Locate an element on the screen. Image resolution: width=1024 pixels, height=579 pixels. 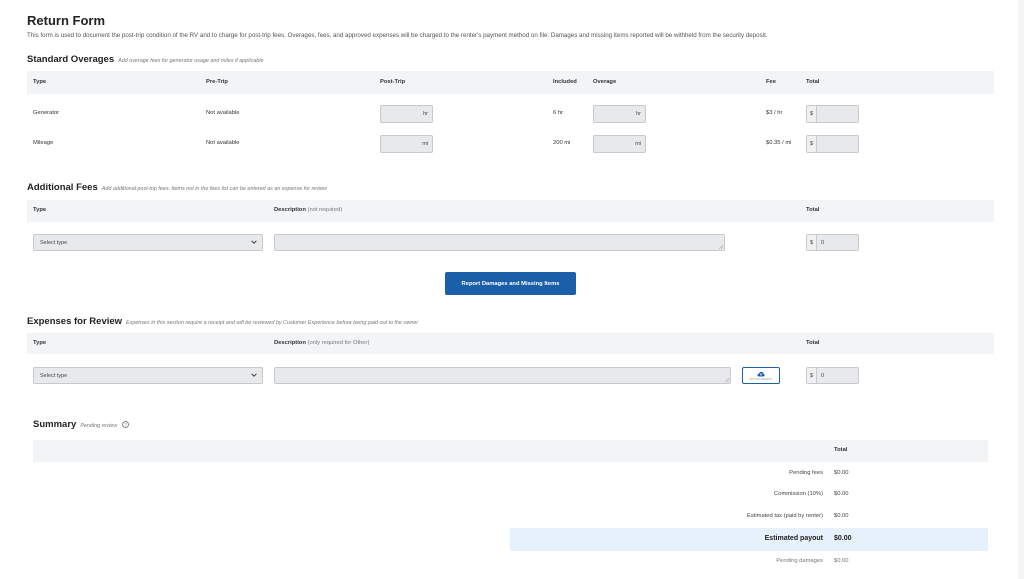
overage-pretrip-generator: Not available is located at coordinates (223, 113).